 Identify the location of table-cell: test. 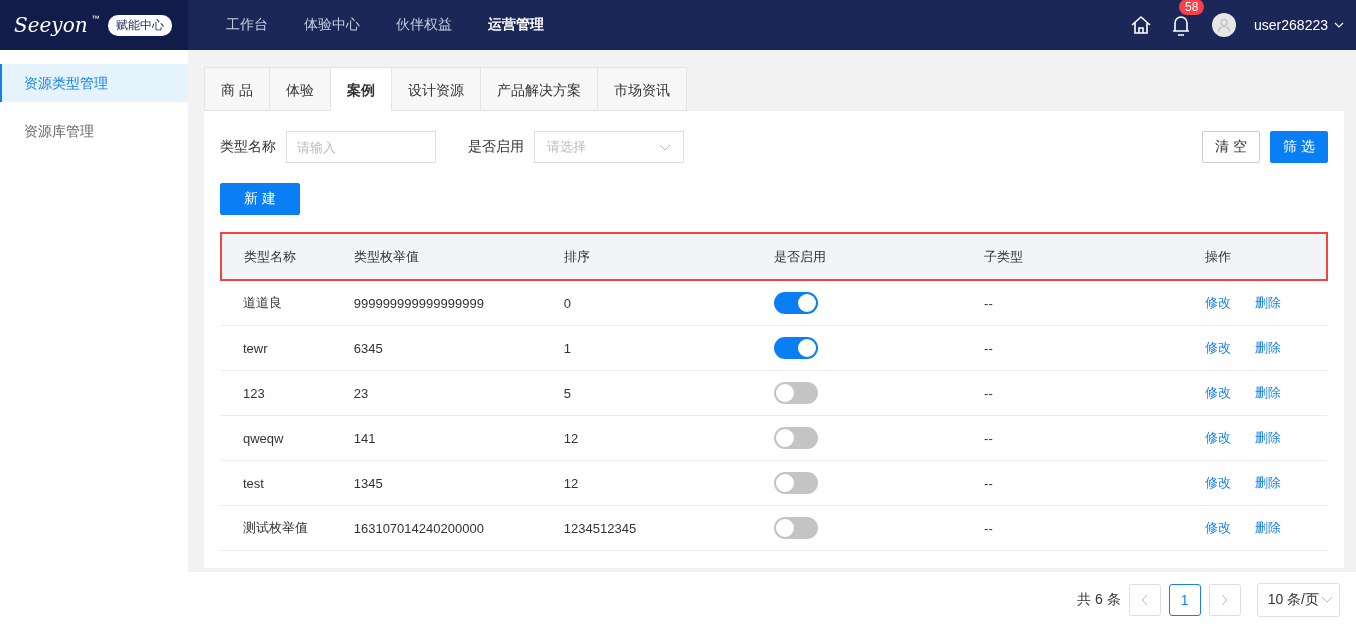
(253, 483).